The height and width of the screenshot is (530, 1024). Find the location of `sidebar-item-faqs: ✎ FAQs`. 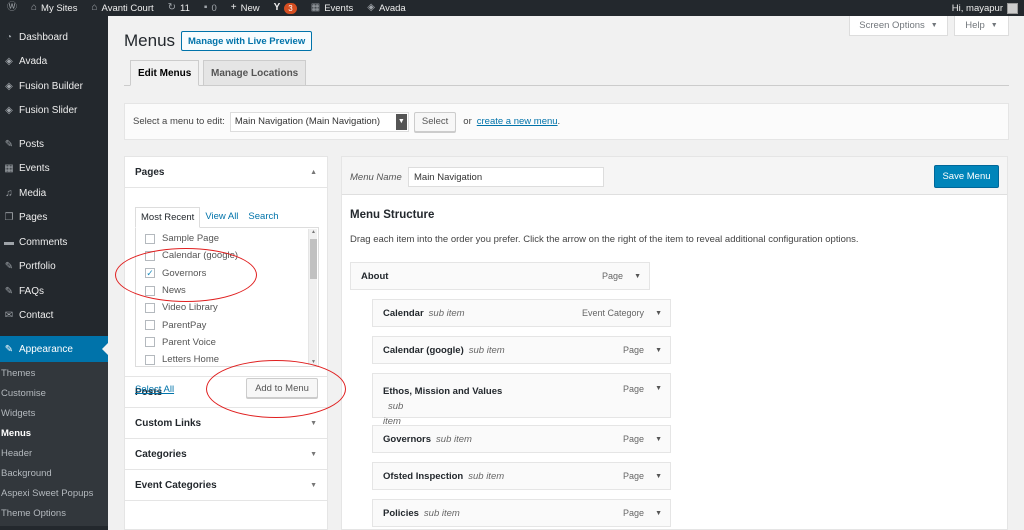

sidebar-item-faqs: ✎ FAQs is located at coordinates (54, 291).